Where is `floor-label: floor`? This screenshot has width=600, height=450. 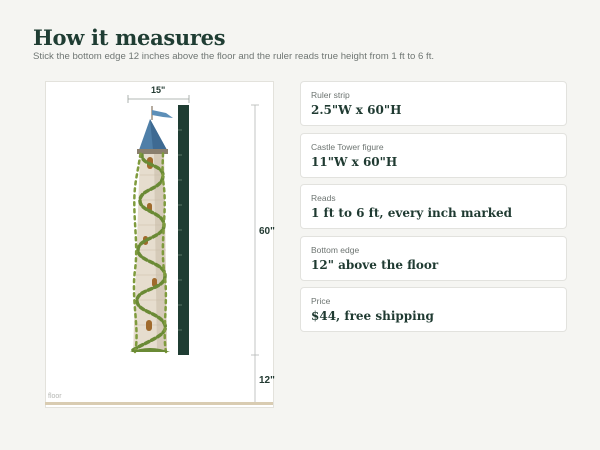 floor-label: floor is located at coordinates (55, 396).